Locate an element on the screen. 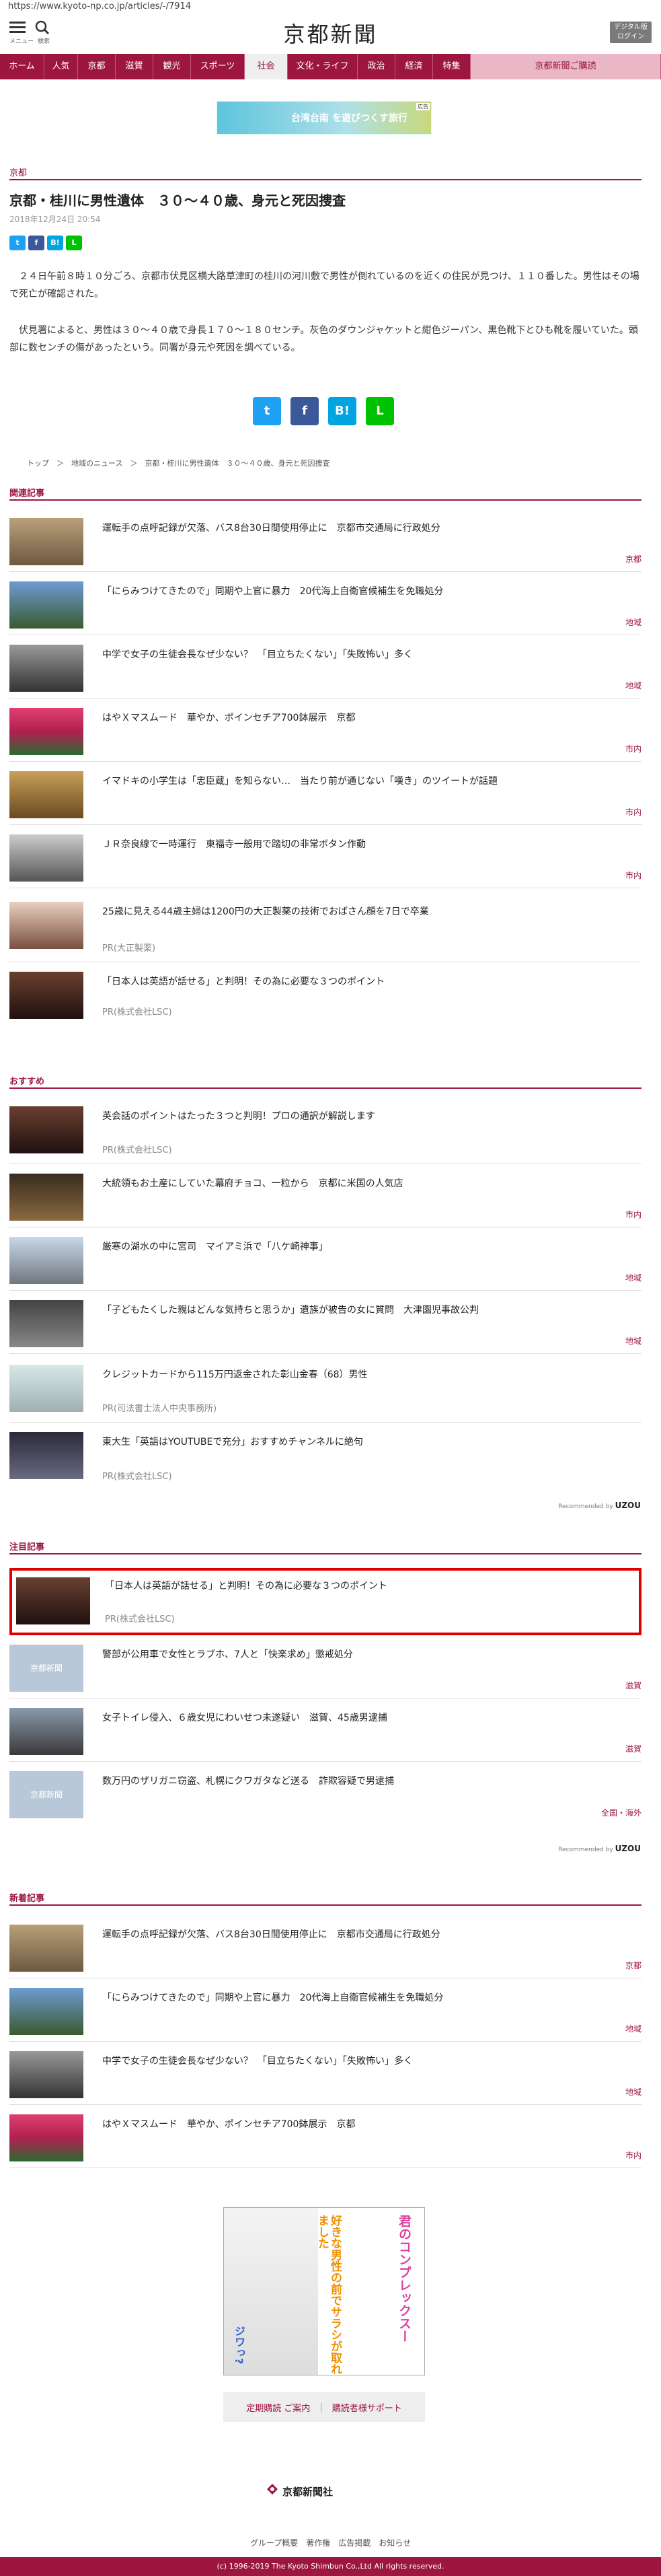 This screenshot has height=2576, width=661. article-date: 2018年12月24日 20:54 is located at coordinates (55, 219).